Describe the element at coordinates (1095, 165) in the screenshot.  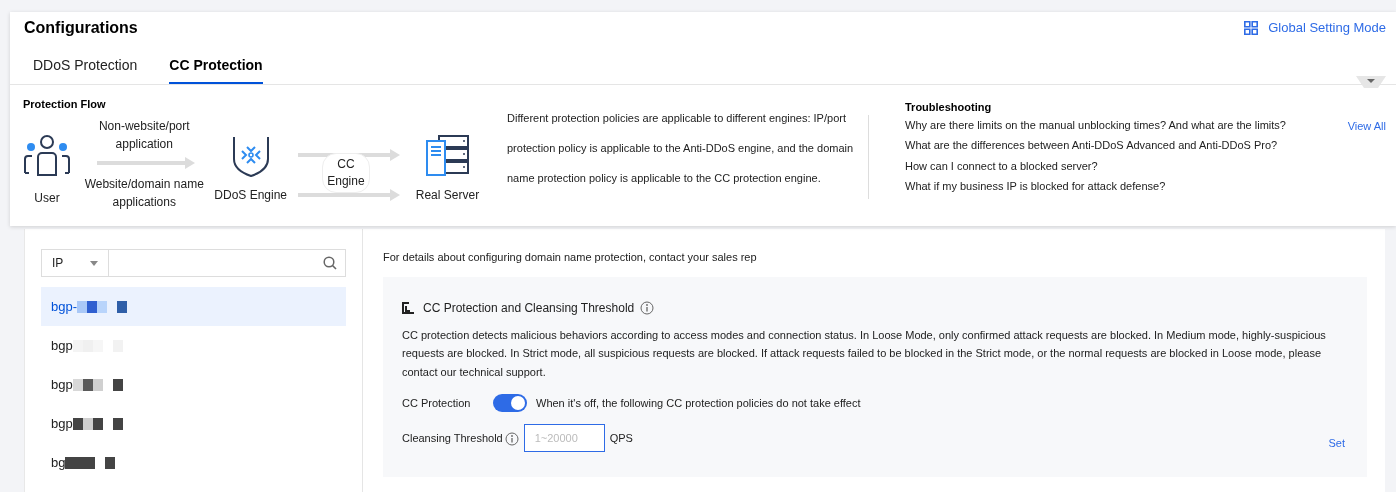
I see `faq-link: How can I connect to a blocked server?` at that location.